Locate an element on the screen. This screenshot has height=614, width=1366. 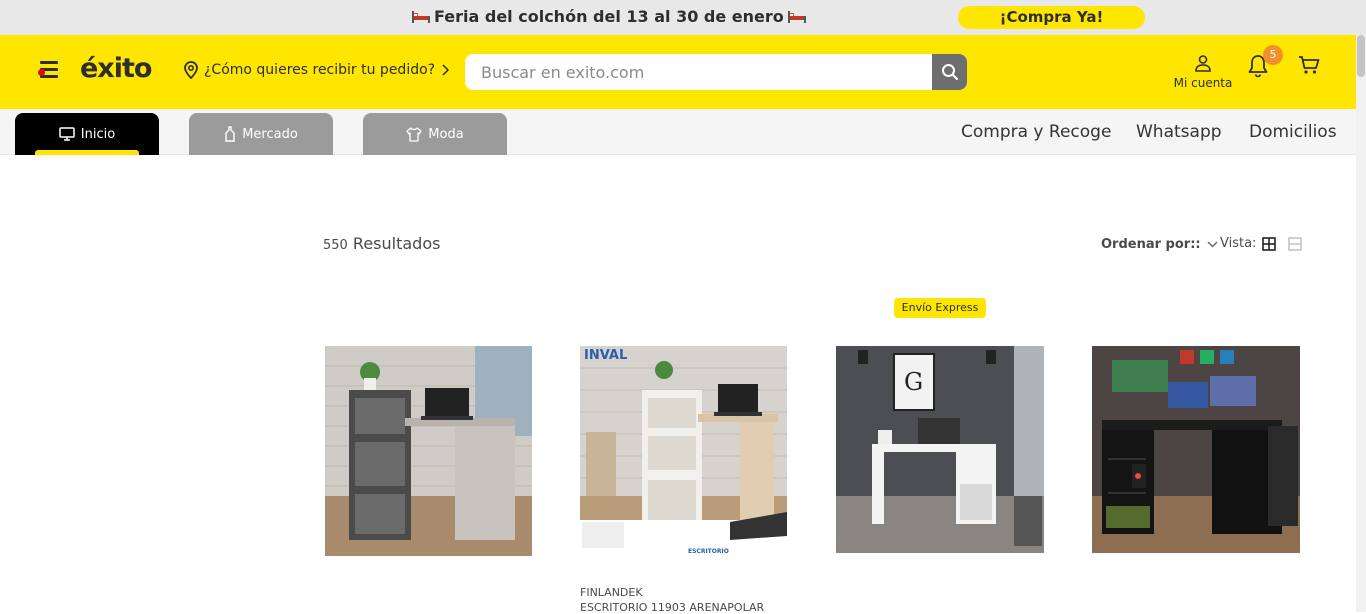
search-bar is located at coordinates (716, 72).